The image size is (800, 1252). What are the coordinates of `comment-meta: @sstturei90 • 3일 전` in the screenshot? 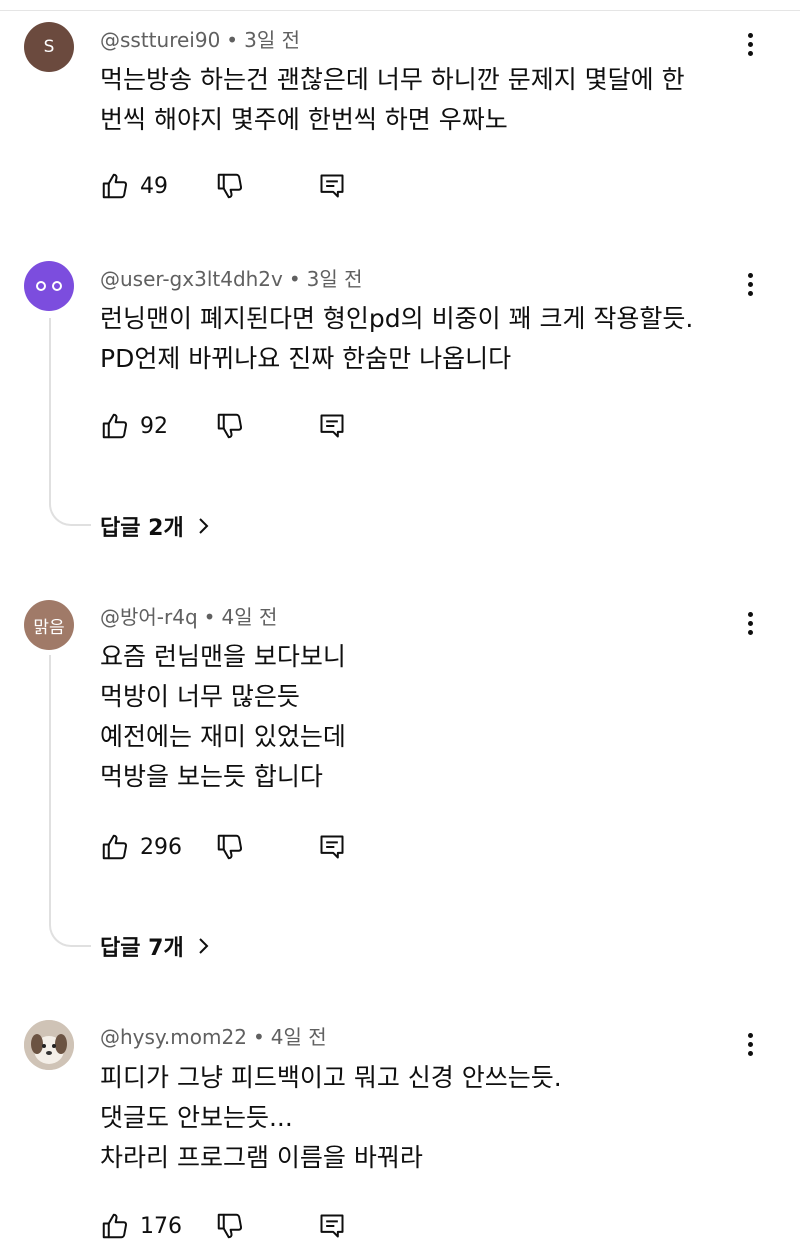 It's located at (200, 40).